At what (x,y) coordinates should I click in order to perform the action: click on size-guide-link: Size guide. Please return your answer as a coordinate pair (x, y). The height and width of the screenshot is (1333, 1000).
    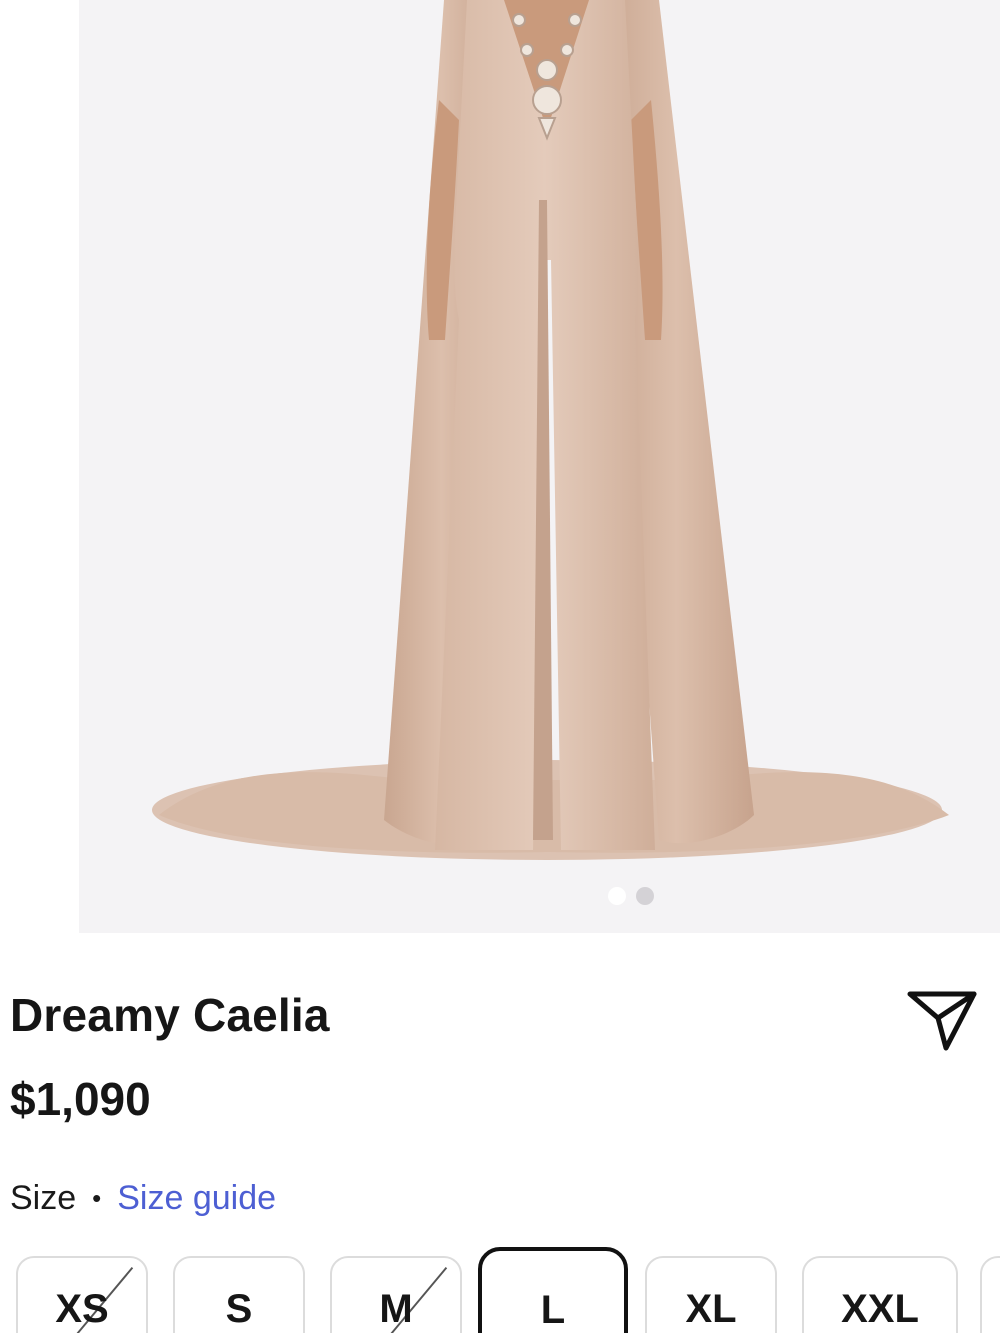
    Looking at the image, I should click on (196, 1198).